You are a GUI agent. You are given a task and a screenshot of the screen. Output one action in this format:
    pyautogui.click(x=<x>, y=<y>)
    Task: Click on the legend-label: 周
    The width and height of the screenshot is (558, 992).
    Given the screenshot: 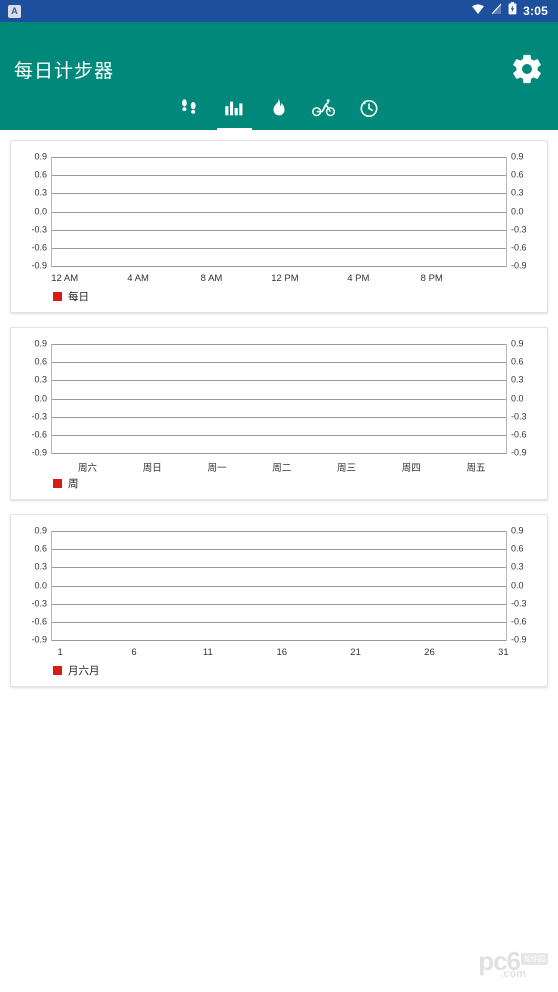 What is the action you would take?
    pyautogui.click(x=73, y=484)
    